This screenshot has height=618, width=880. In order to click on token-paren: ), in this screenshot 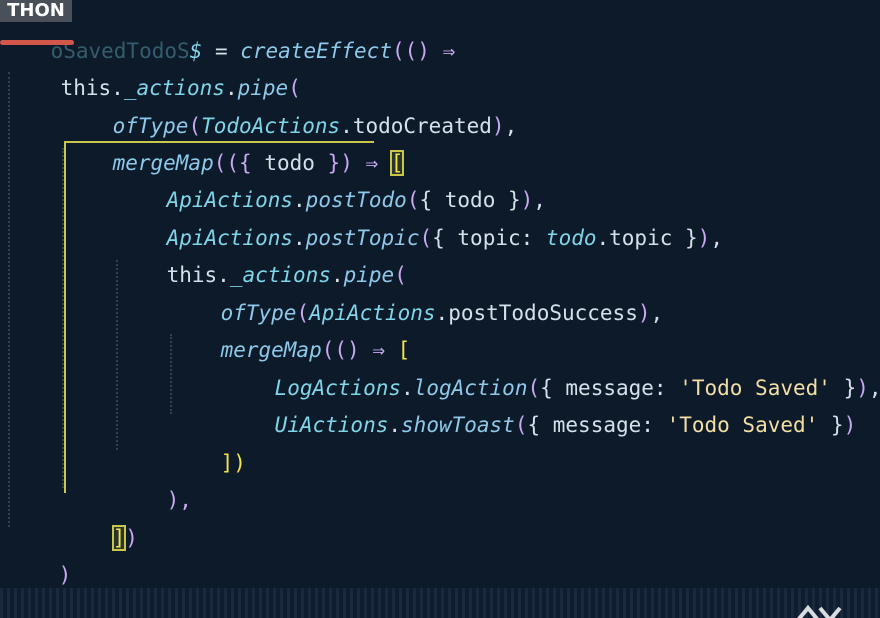, I will do `click(179, 500)`.